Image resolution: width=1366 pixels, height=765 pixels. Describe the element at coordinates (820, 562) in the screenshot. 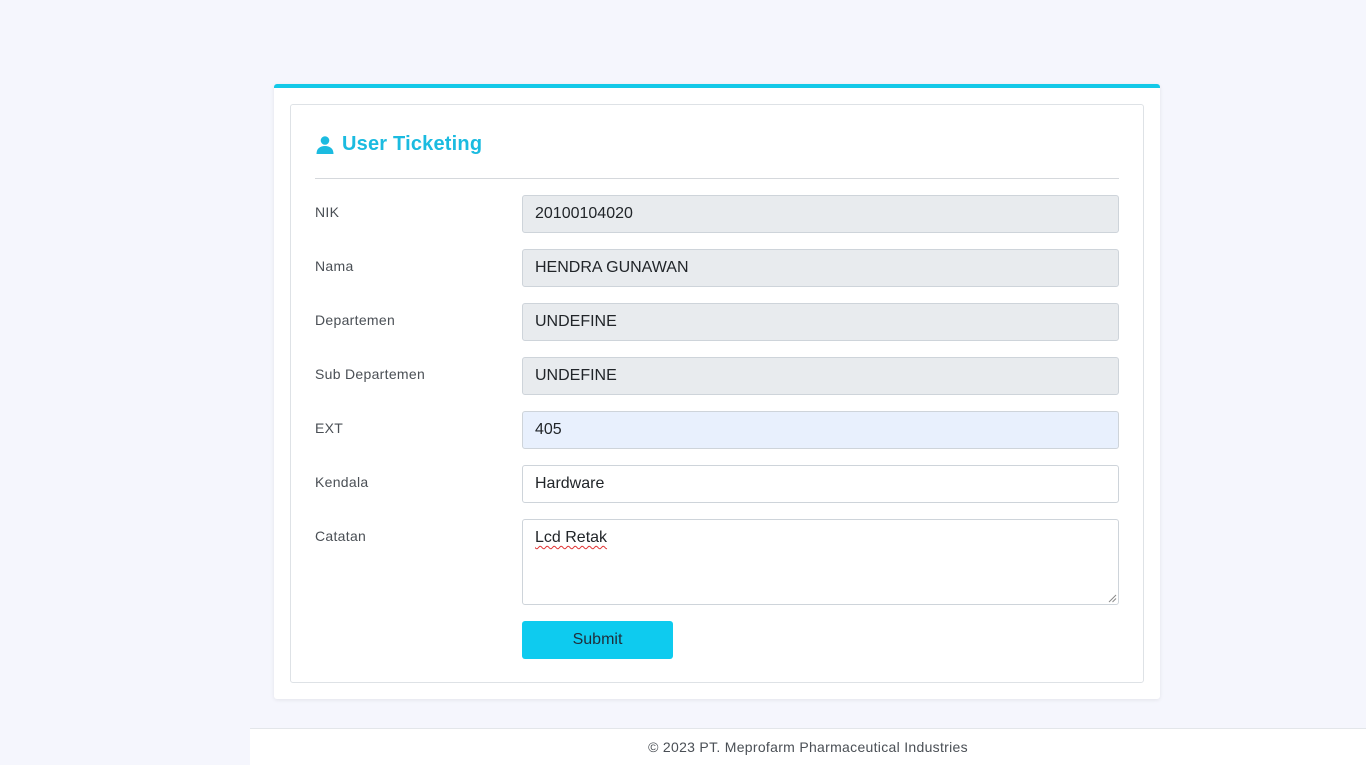

I see `catatan-textarea: Lcd Retak` at that location.